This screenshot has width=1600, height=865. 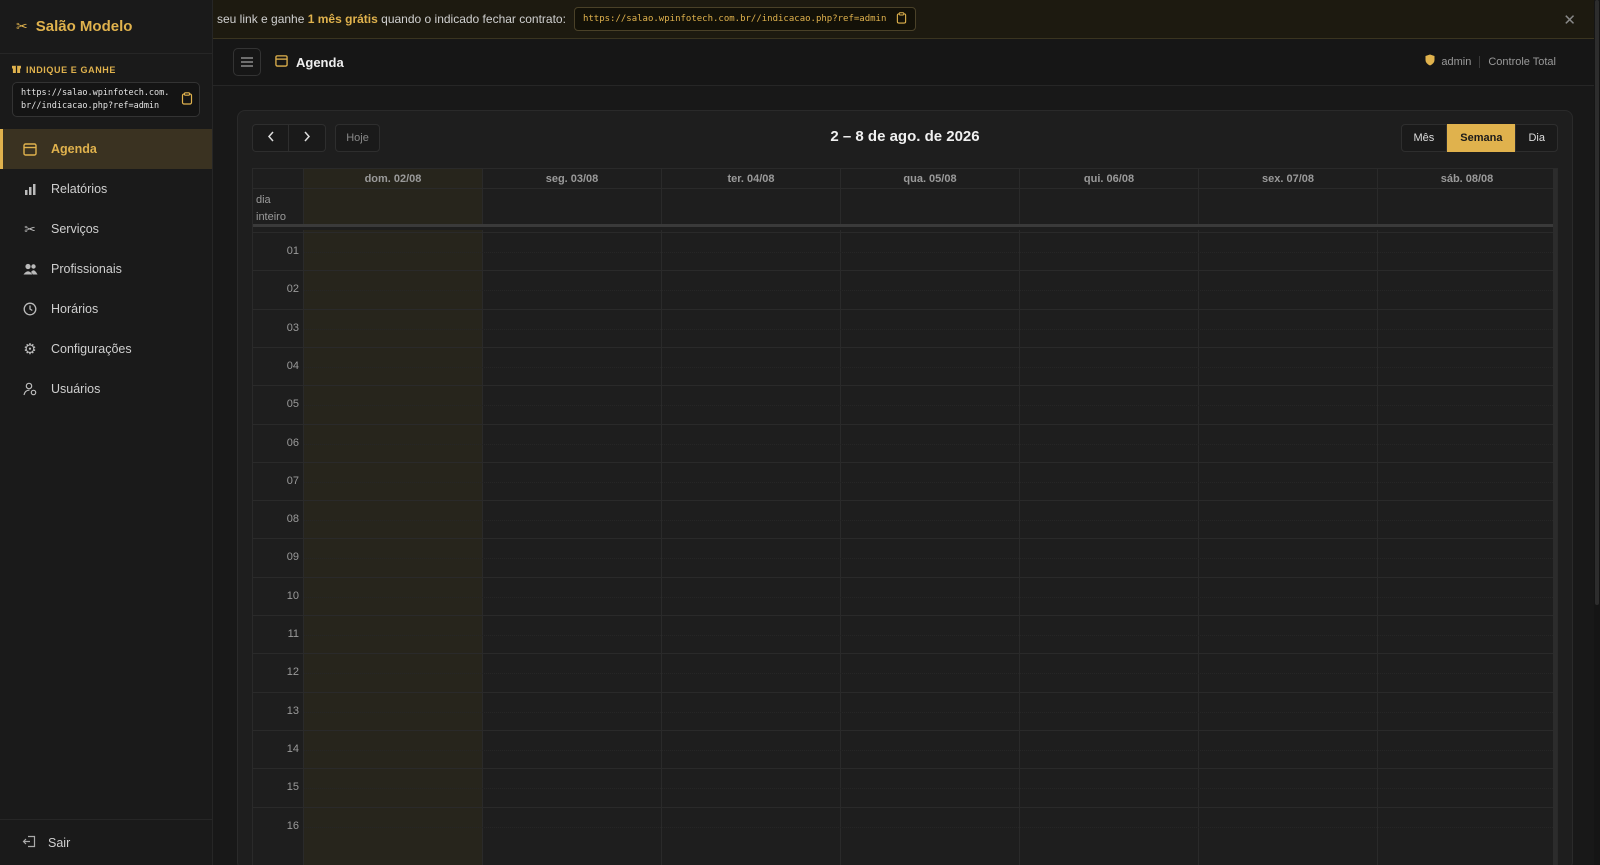 What do you see at coordinates (292, 787) in the screenshot?
I see `hour-label: 15` at bounding box center [292, 787].